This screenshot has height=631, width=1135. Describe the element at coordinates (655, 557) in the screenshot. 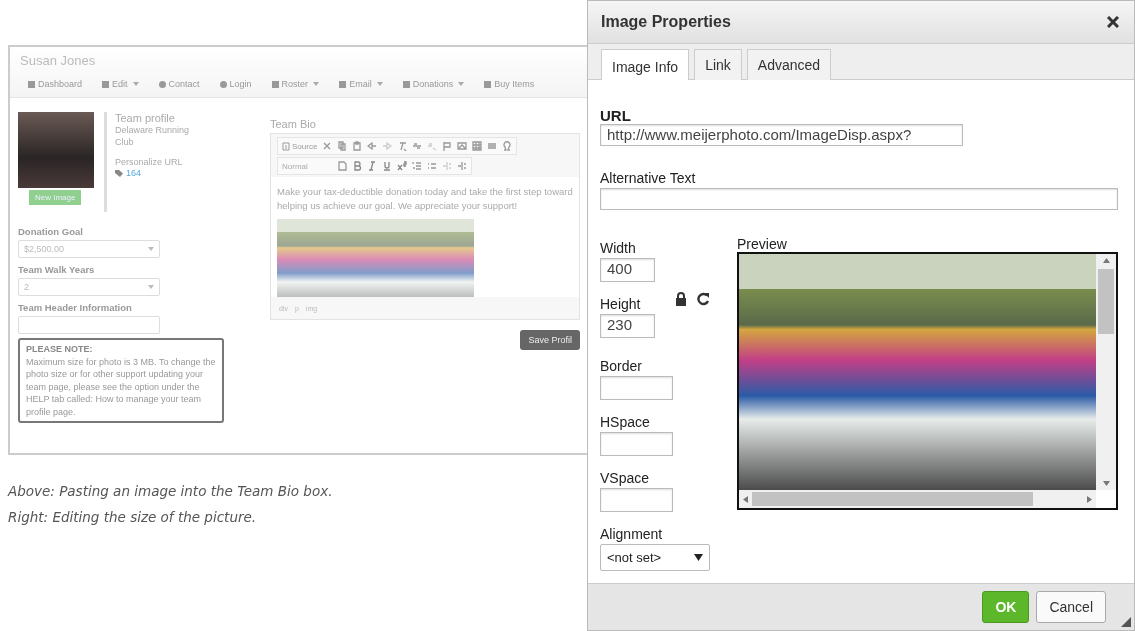

I see `alignment-select: <not set>` at that location.